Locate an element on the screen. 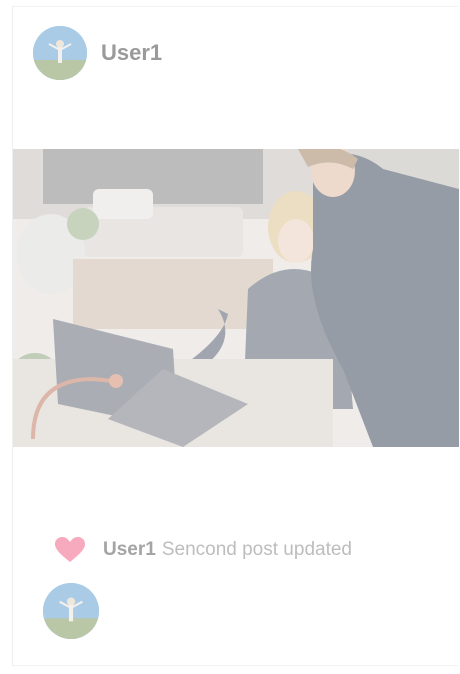  author-avatar is located at coordinates (60, 53).